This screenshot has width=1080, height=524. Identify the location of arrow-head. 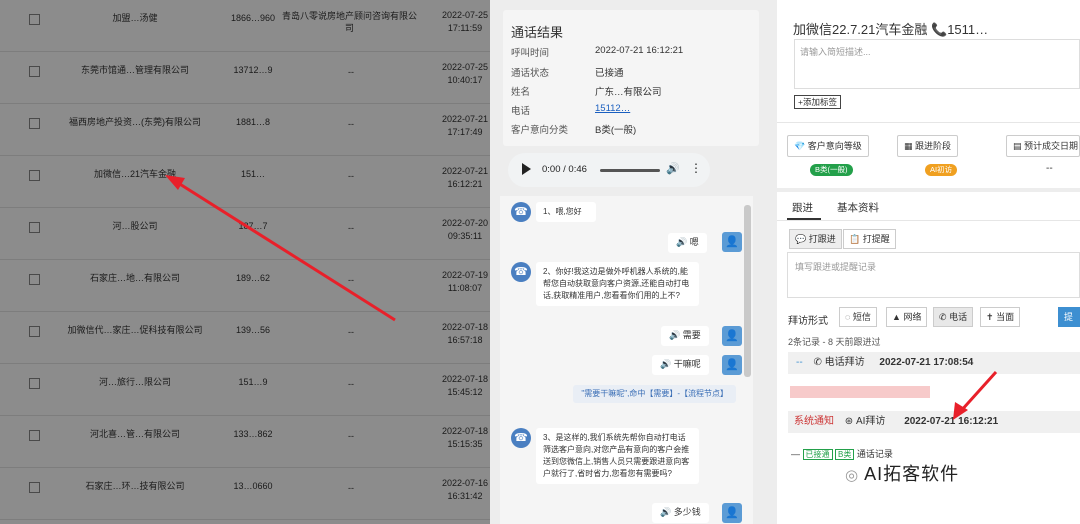
(175, 182).